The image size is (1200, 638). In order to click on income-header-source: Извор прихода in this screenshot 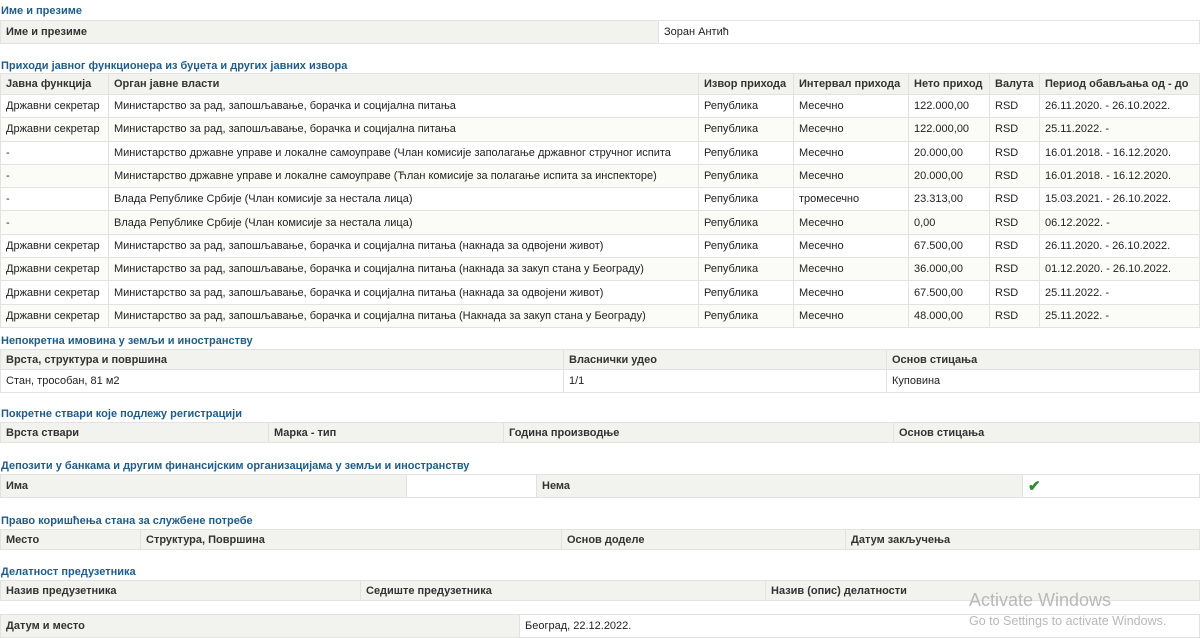, I will do `click(745, 84)`.